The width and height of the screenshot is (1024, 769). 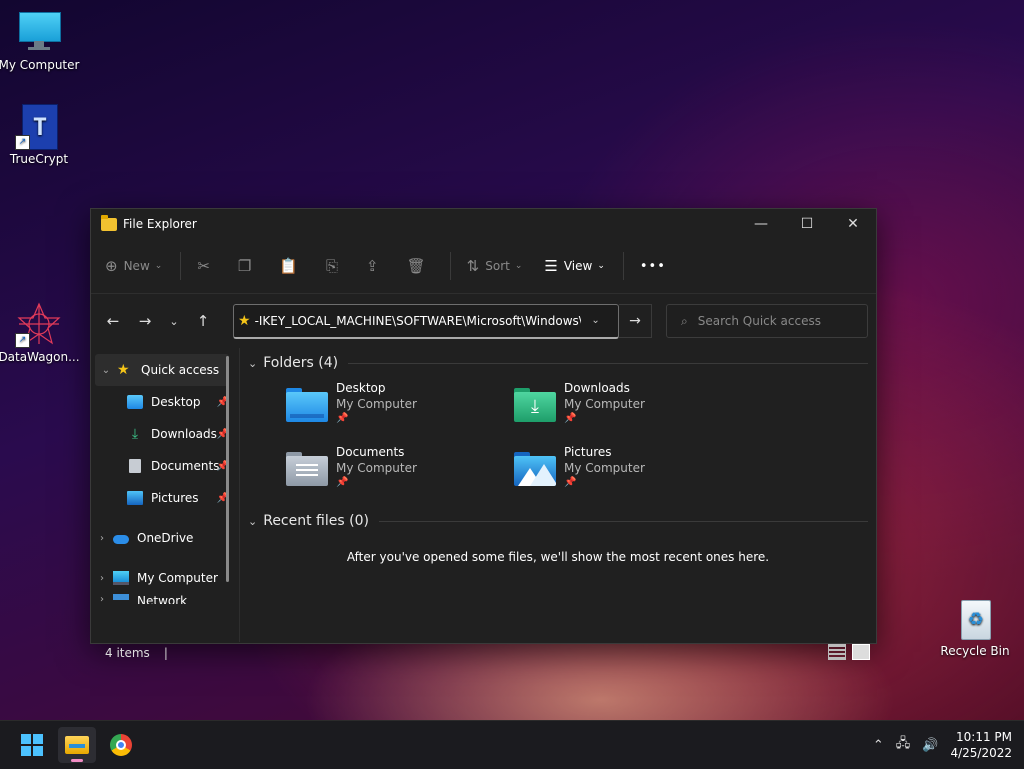 I want to click on nav-item-label: OneDrive, so click(x=165, y=538).